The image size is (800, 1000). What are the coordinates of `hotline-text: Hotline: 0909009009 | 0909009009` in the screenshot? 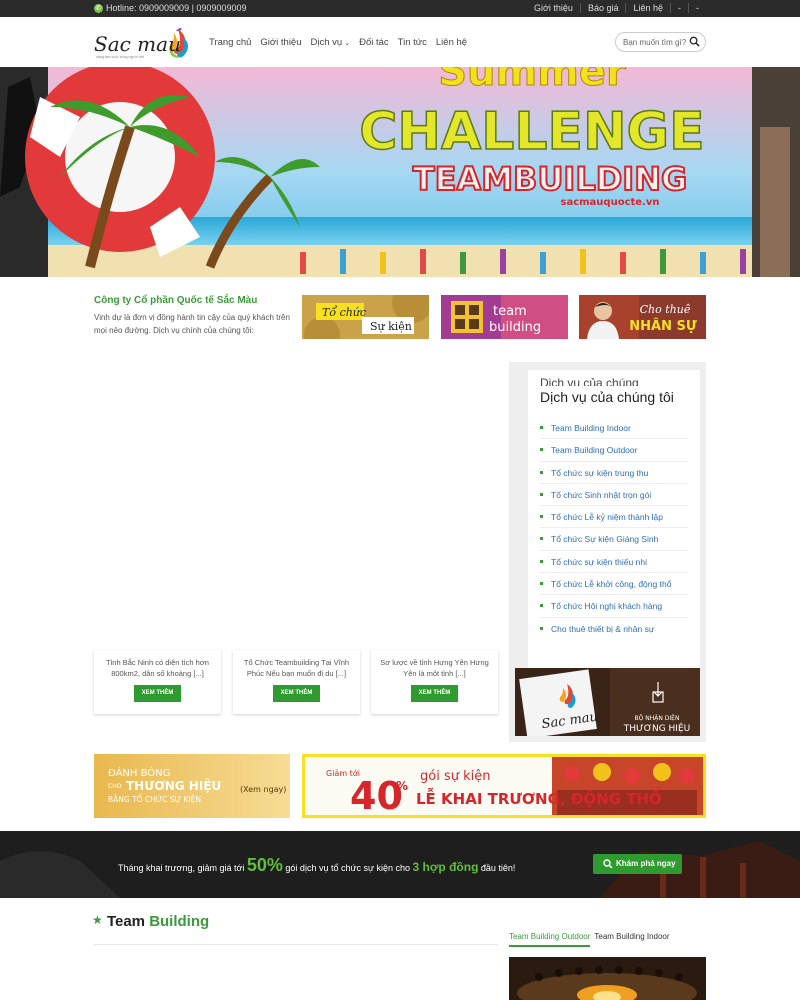 It's located at (176, 8).